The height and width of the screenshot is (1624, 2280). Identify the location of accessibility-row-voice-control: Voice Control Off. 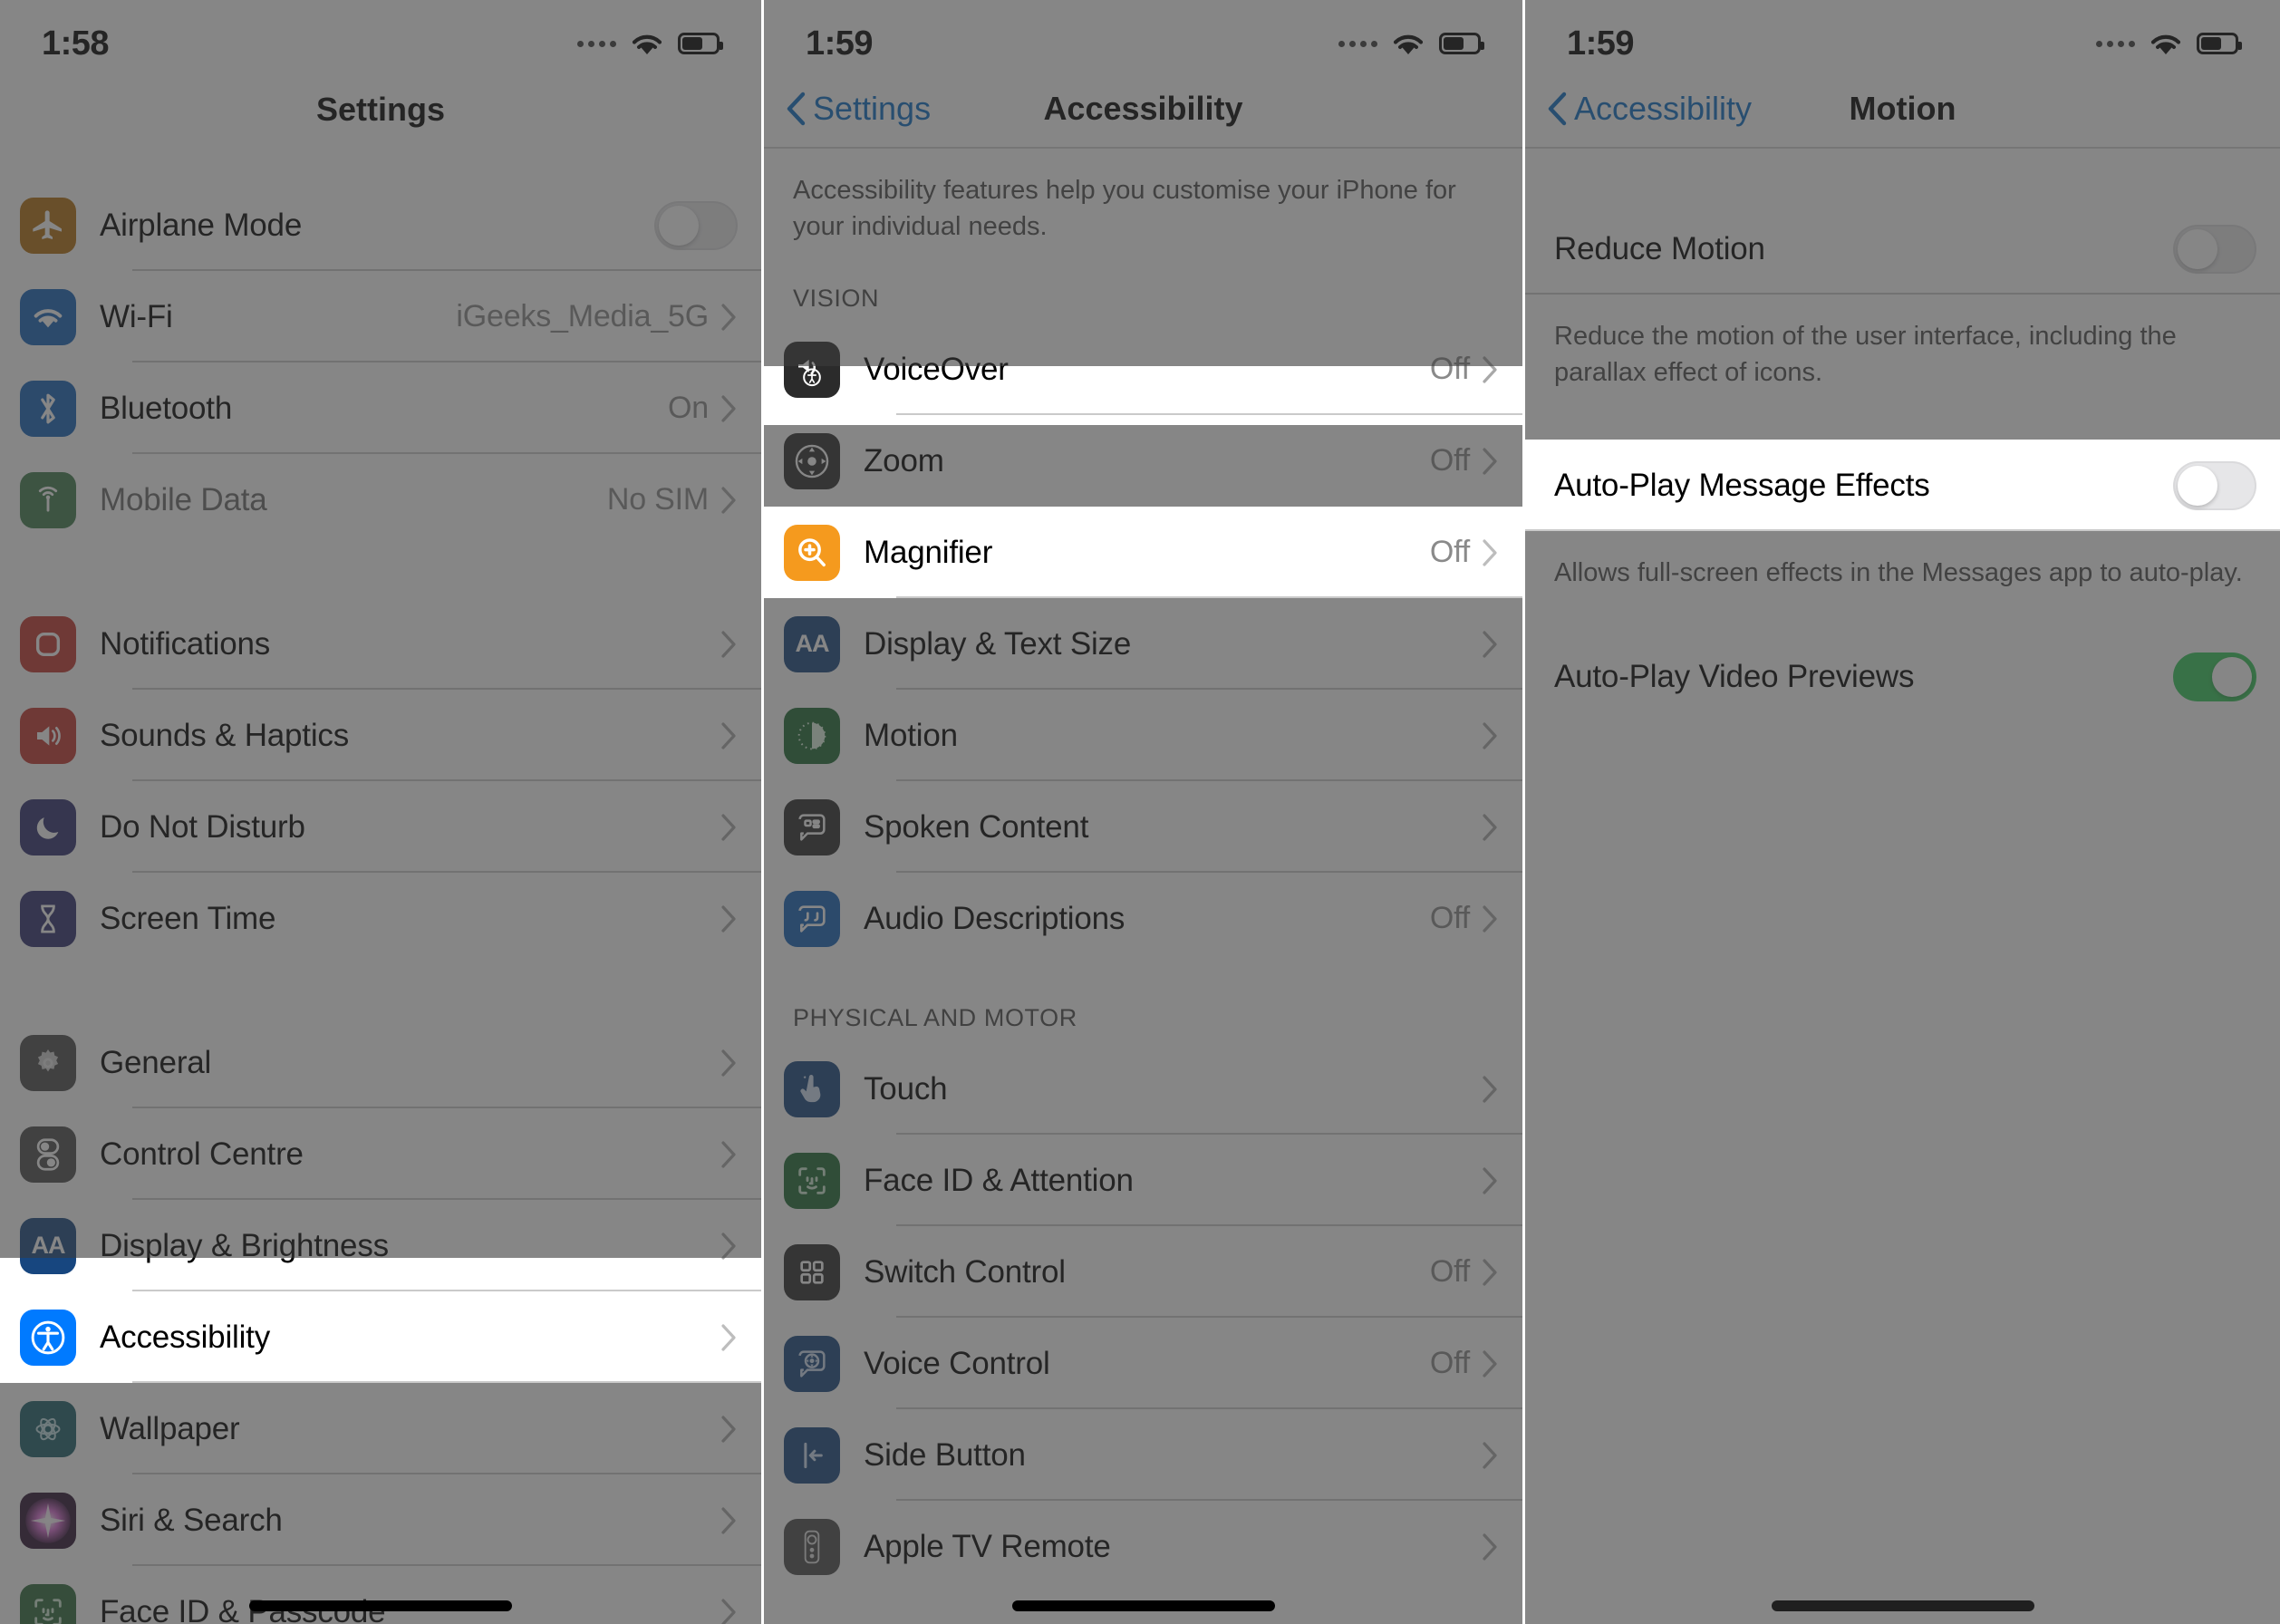
(1143, 1364).